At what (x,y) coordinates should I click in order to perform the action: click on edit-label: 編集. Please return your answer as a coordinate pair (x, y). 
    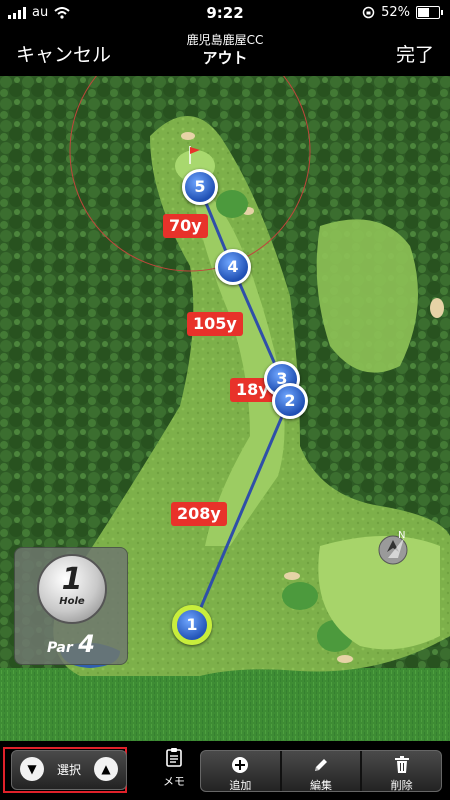
    Looking at the image, I should click on (321, 785).